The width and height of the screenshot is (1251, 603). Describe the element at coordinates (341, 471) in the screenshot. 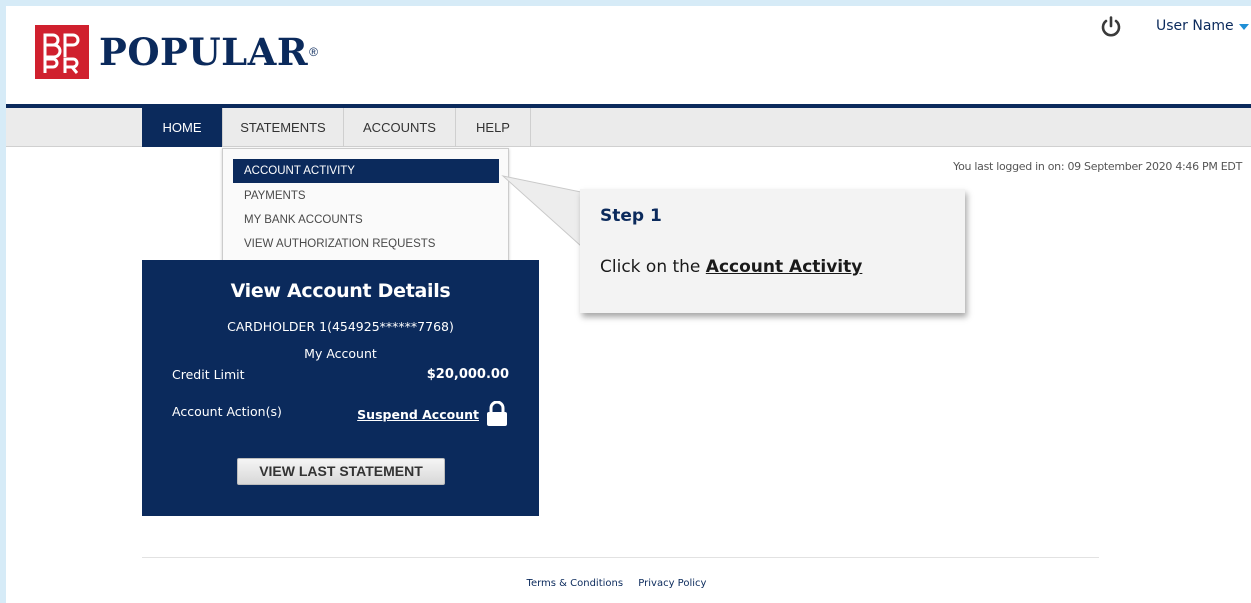

I see `view-last-statement-button: VIEW LAST STATEMENT` at that location.